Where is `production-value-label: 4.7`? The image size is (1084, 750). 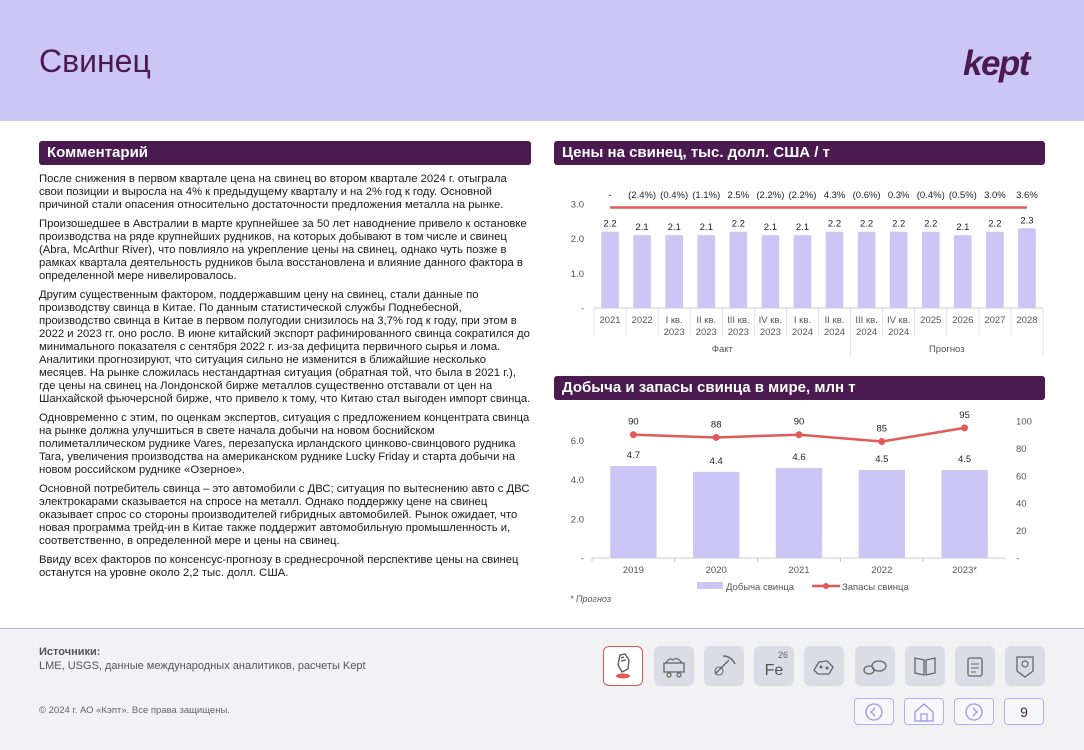 production-value-label: 4.7 is located at coordinates (633, 455).